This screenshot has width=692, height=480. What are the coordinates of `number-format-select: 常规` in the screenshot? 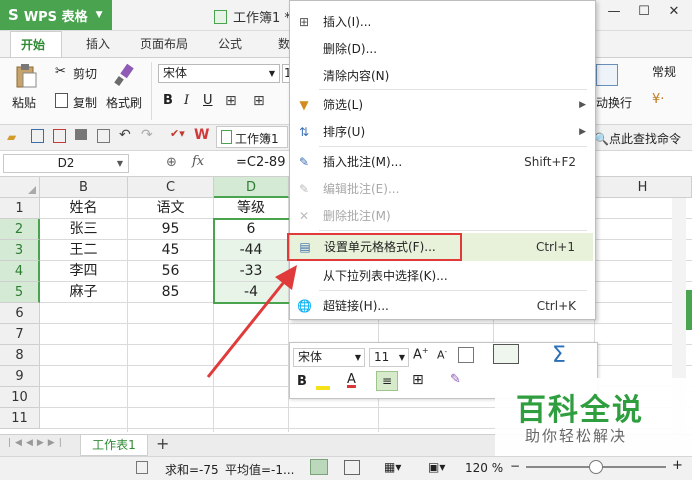 It's located at (668, 73).